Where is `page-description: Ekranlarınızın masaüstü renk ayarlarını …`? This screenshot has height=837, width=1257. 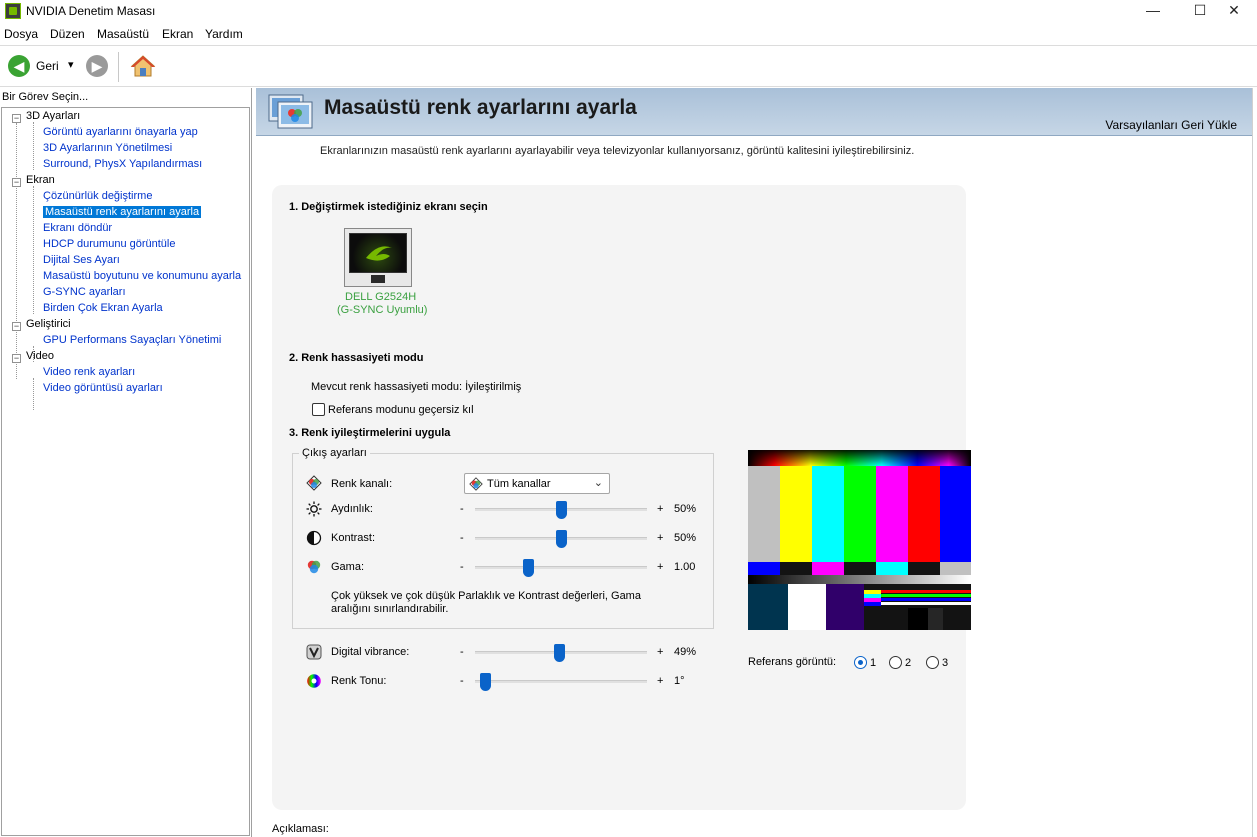
page-description: Ekranlarınızın masaüstü renk ayarlarını … is located at coordinates (617, 151).